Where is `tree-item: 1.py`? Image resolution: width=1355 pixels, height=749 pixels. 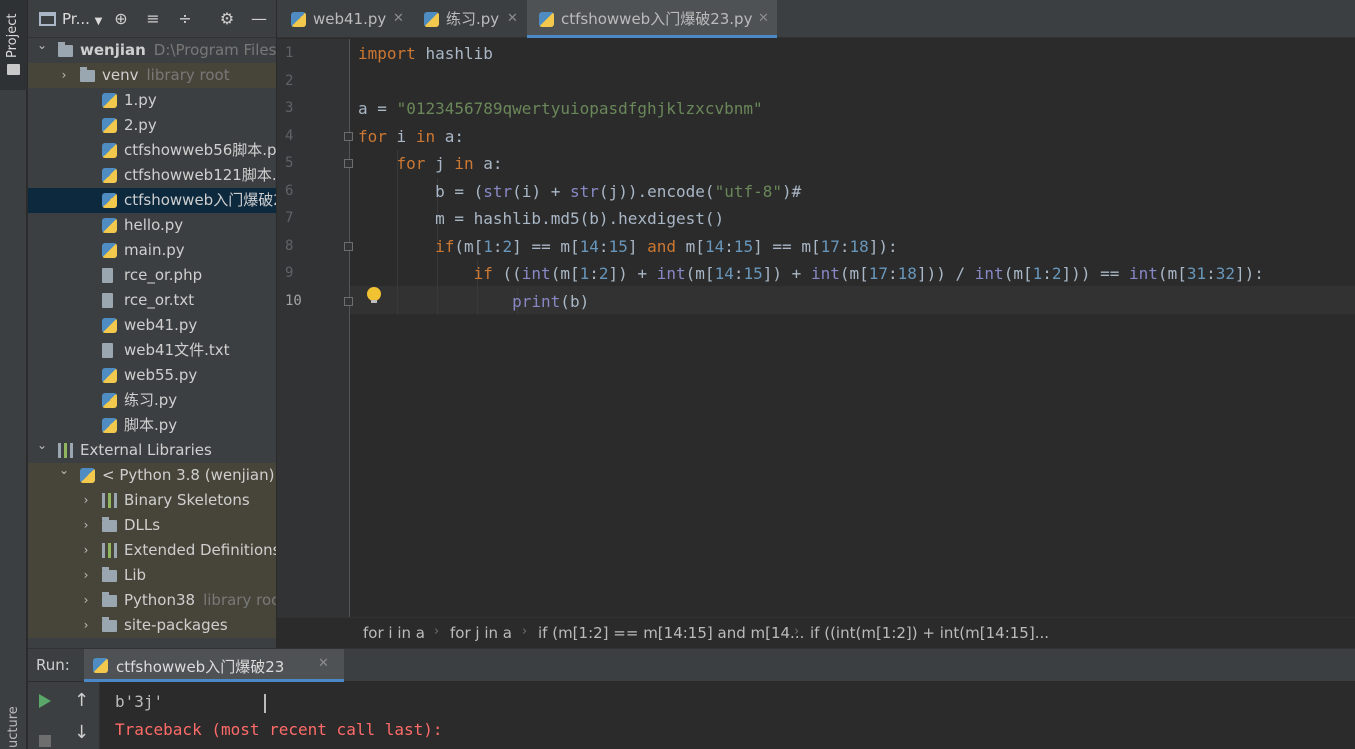 tree-item: 1.py is located at coordinates (152, 100).